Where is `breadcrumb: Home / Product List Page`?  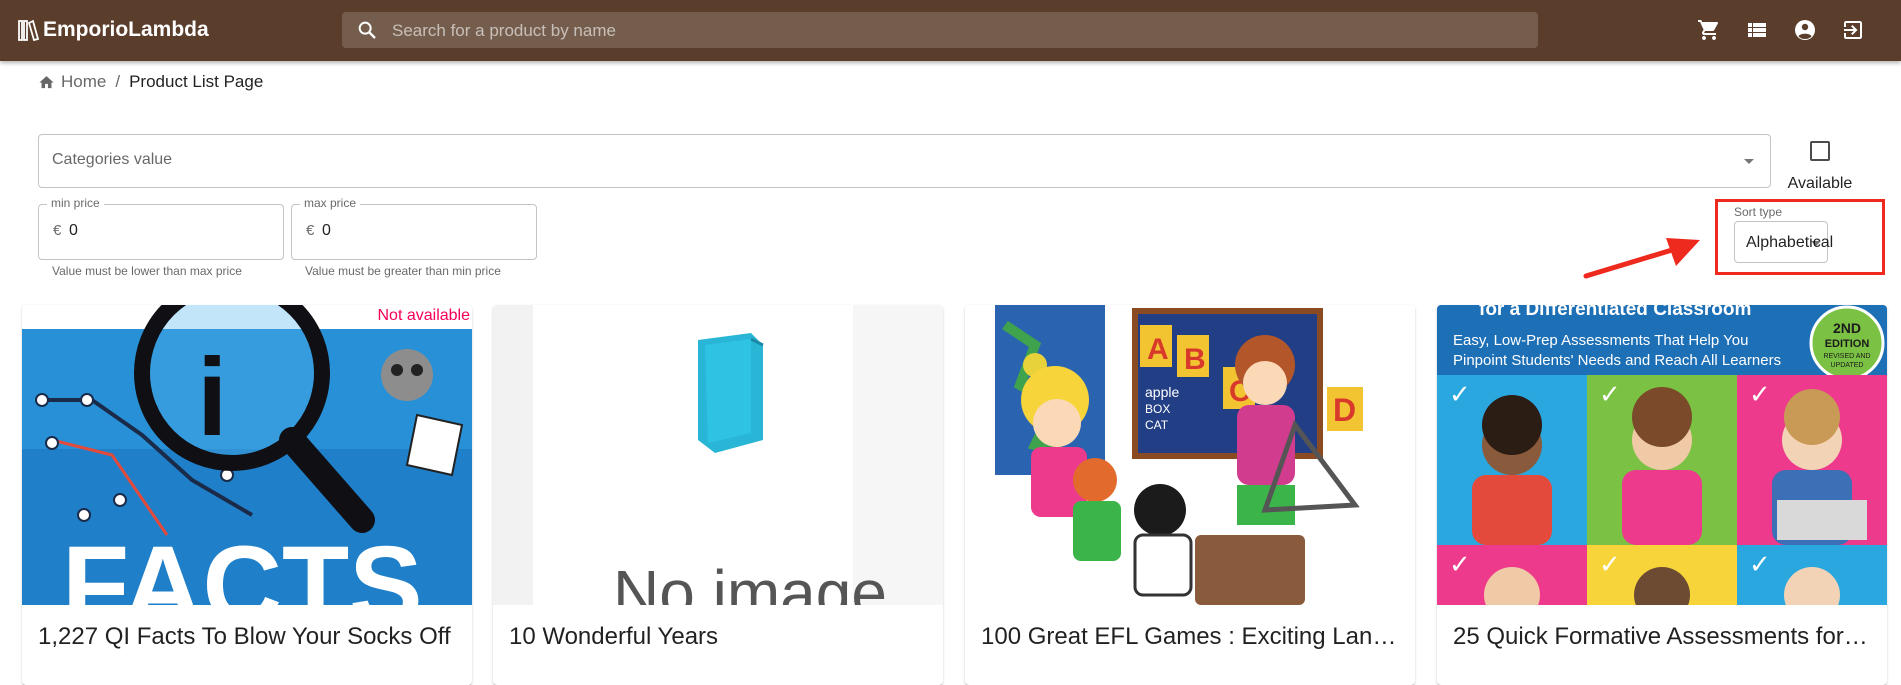 breadcrumb: Home / Product List Page is located at coordinates (150, 82).